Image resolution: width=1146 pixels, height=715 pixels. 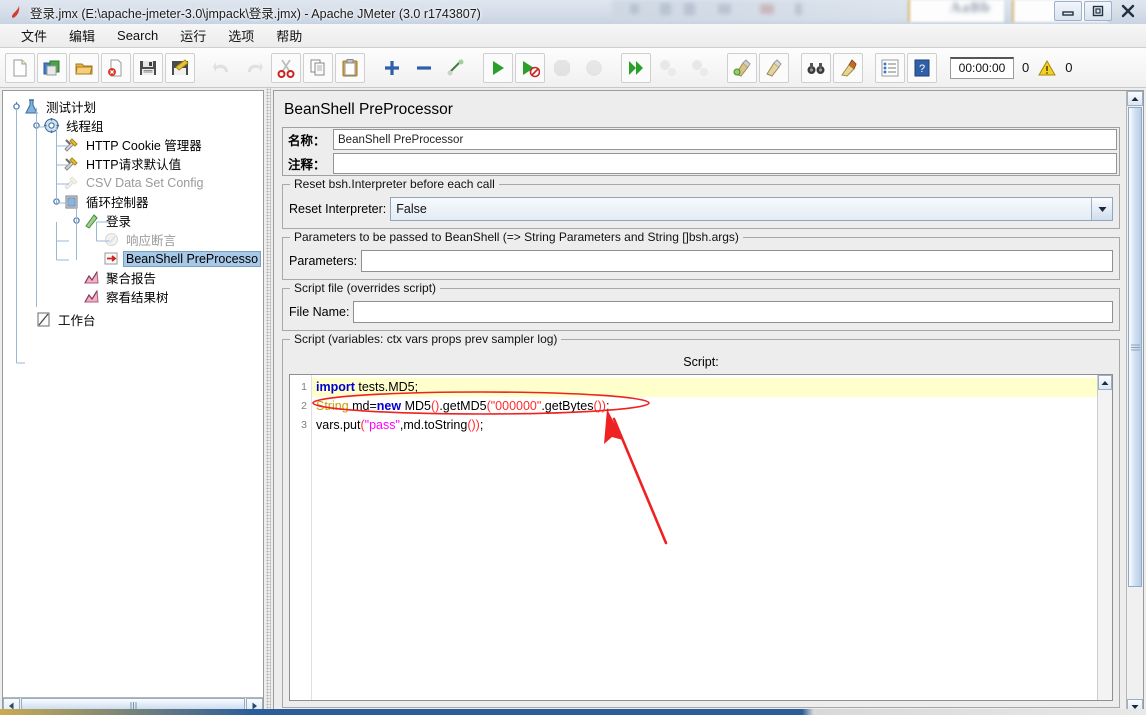 I want to click on loop-controller-icon, so click(x=71, y=202).